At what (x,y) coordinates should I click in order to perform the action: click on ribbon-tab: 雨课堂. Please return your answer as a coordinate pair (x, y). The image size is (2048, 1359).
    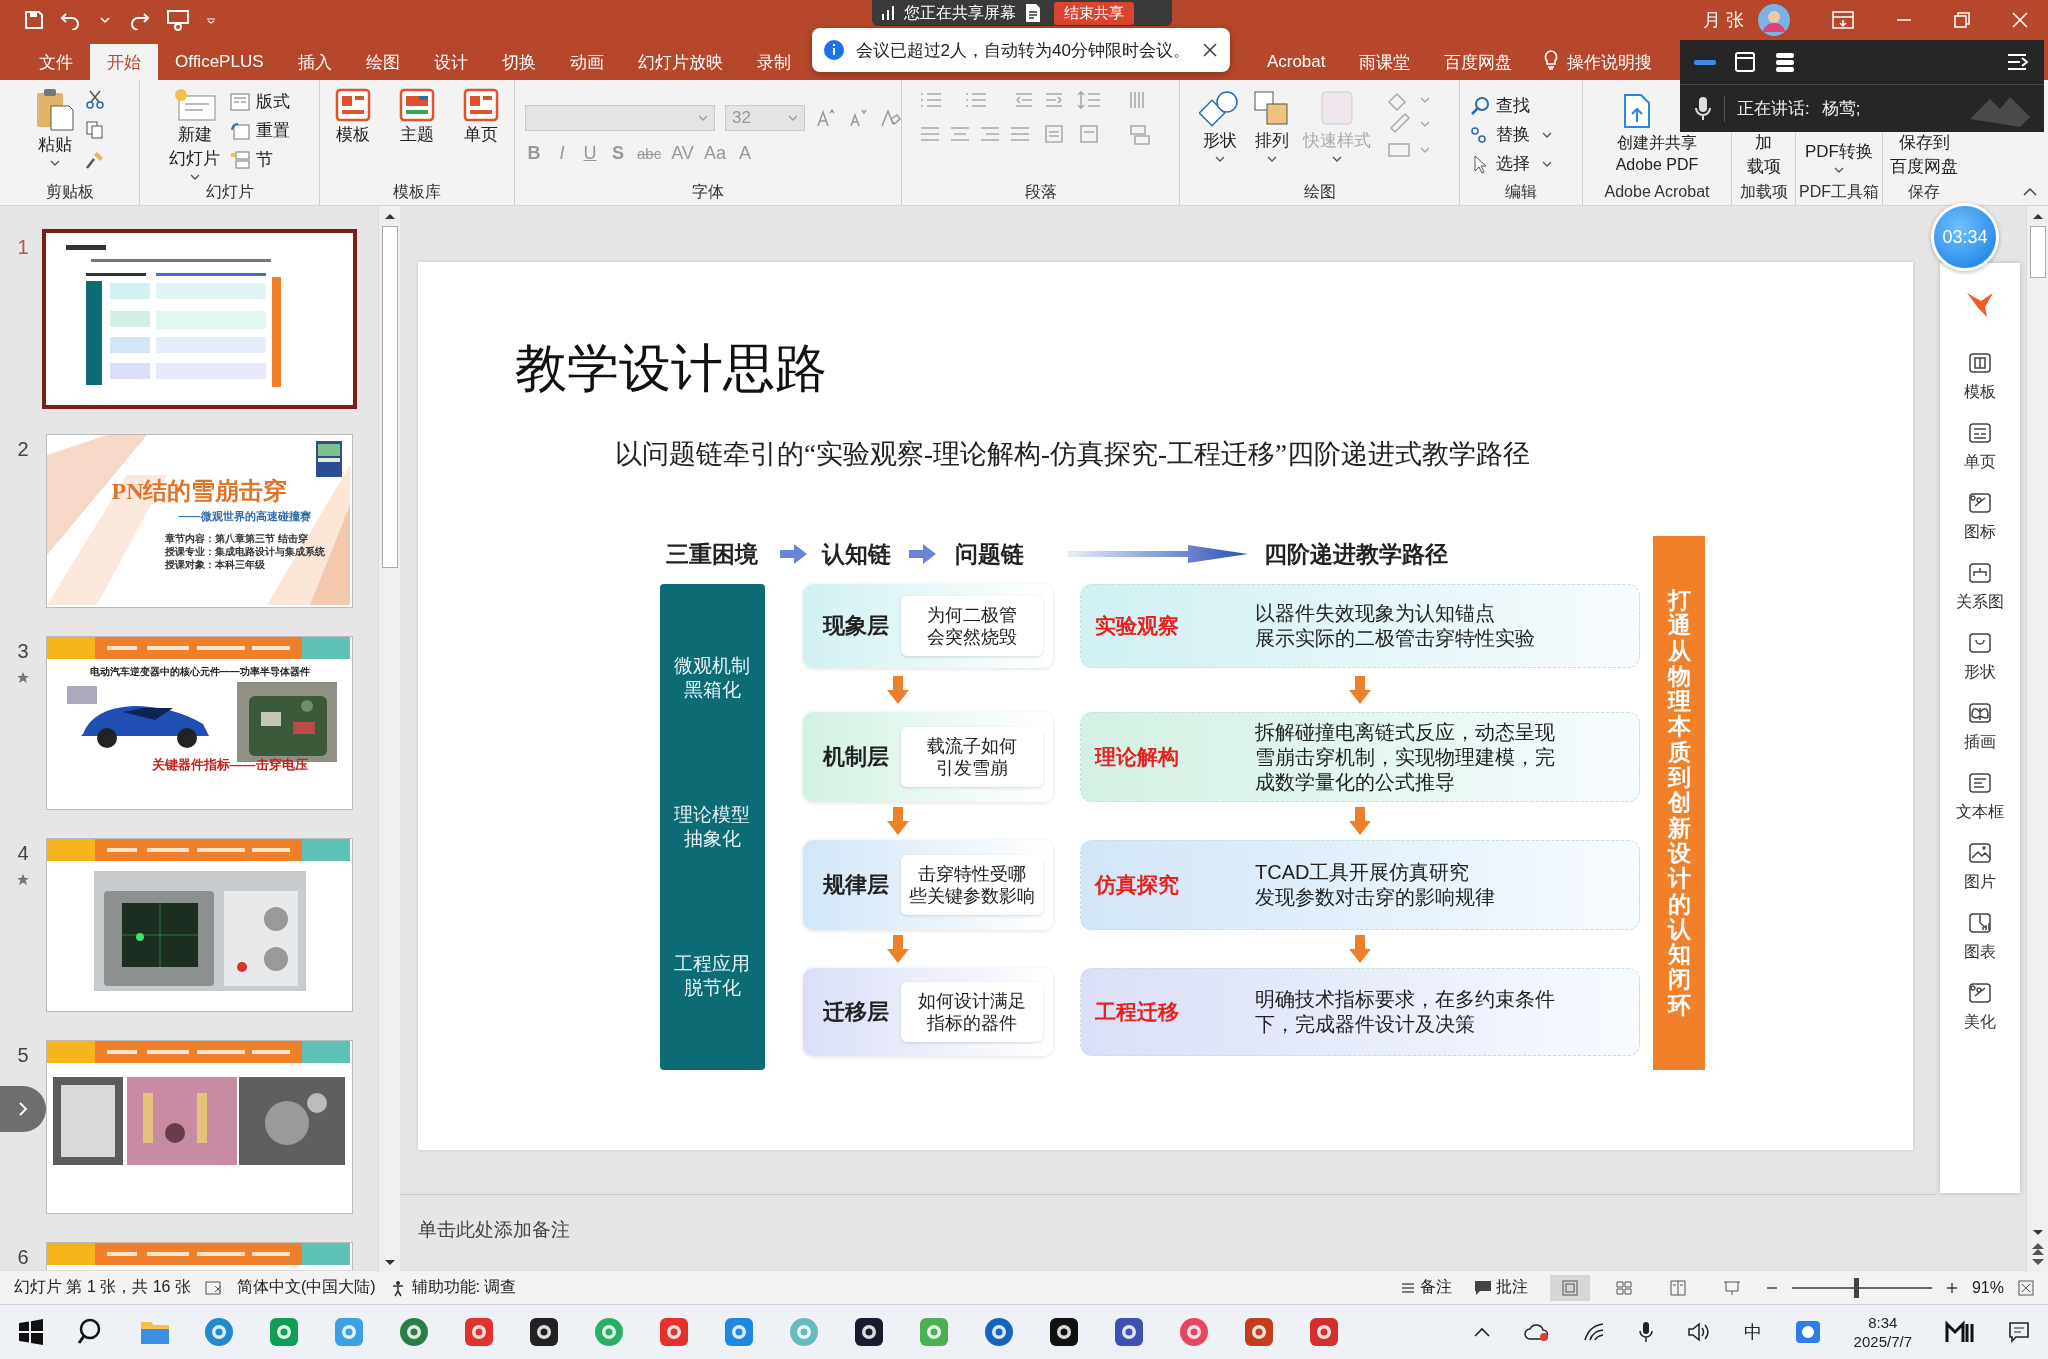
    Looking at the image, I should click on (1385, 62).